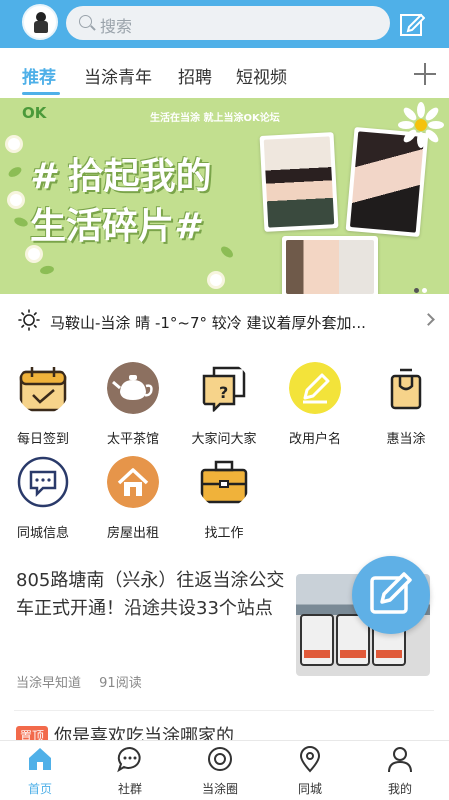 Image resolution: width=449 pixels, height=800 pixels. Describe the element at coordinates (309, 789) in the screenshot. I see `nav-label: 同城` at that location.